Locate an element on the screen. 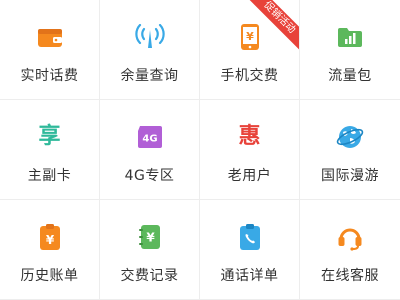 Image resolution: width=400 pixels, height=300 pixels. service-online-support: 在线客服 is located at coordinates (350, 250).